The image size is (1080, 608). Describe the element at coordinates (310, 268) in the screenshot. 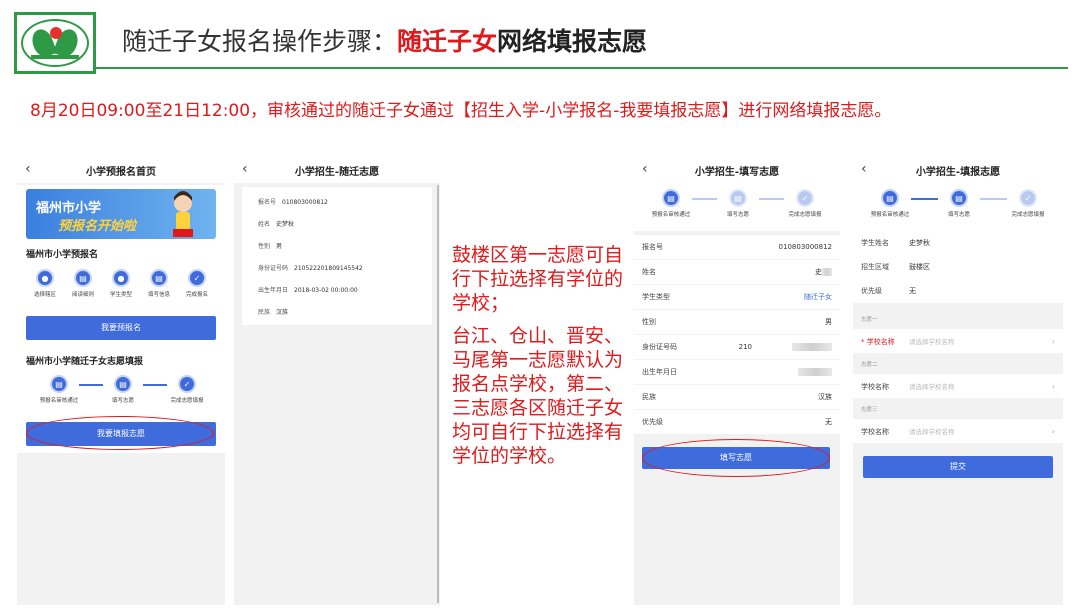

I see `info-row: 身份证号码 210522201809145542` at that location.